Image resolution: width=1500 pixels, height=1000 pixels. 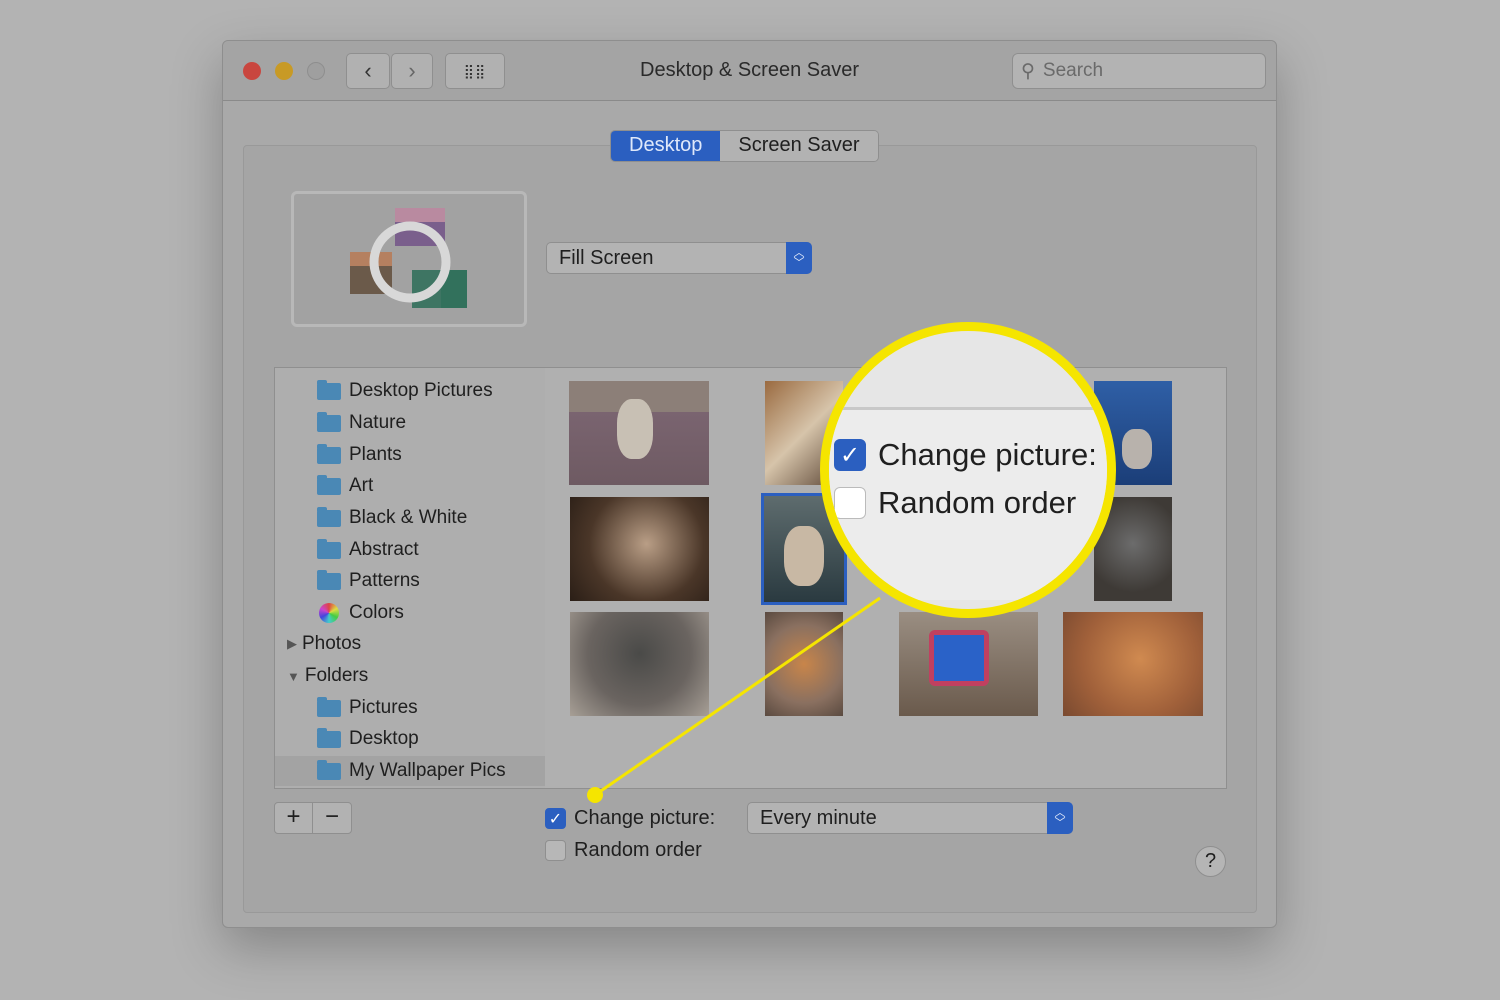 I want to click on magnified-change-picture: ✓ Change picture:, so click(x=965, y=455).